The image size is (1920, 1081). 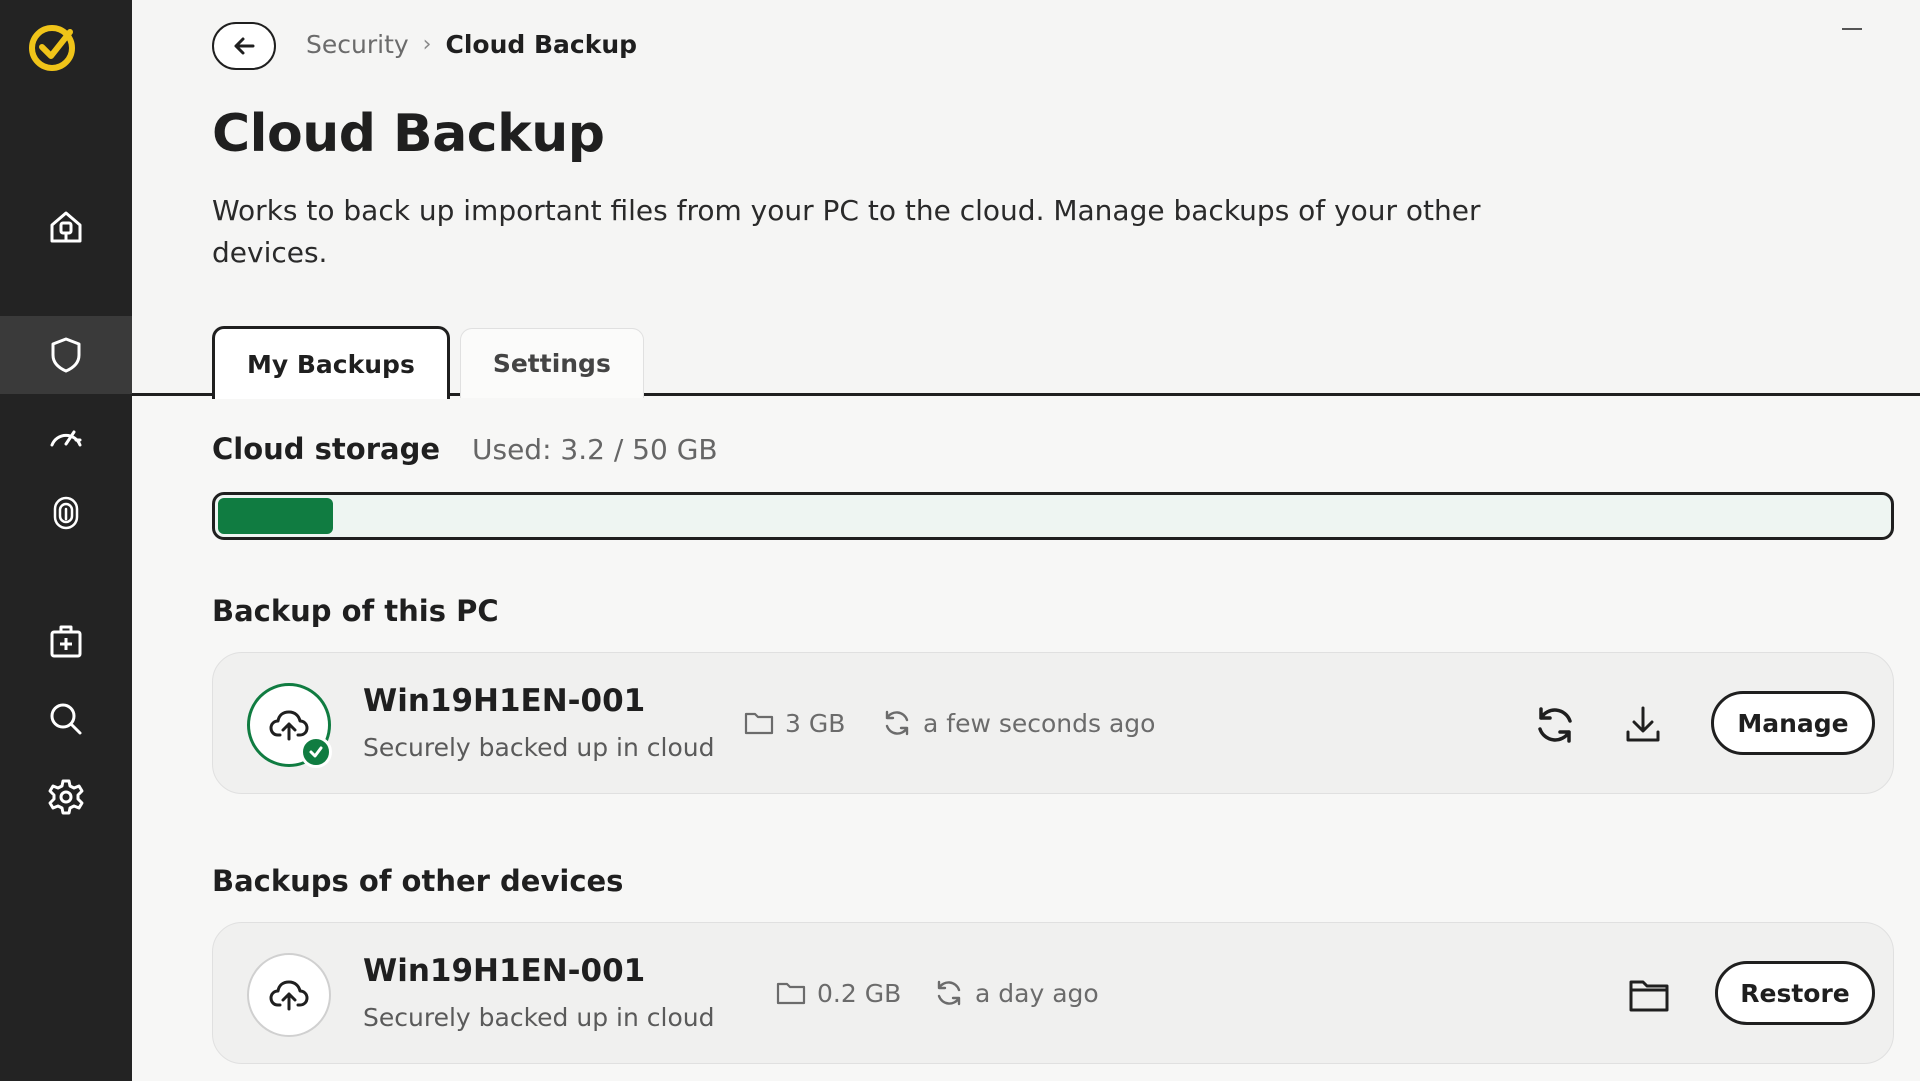 I want to click on breadcrumb-current: Cloud Backup, so click(x=541, y=44).